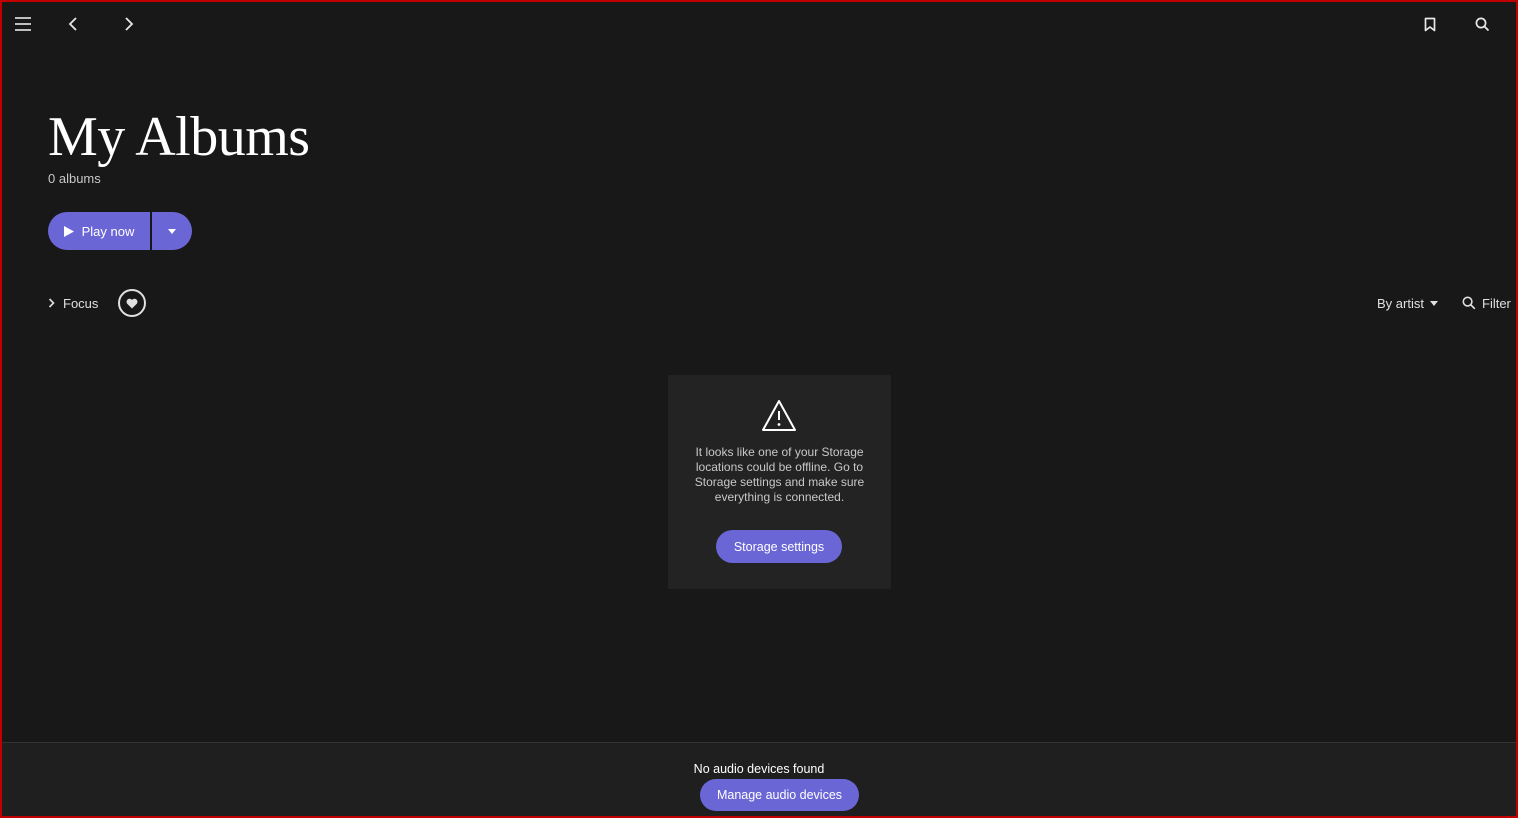 This screenshot has width=1518, height=818. What do you see at coordinates (1430, 24) in the screenshot?
I see `bookmark-icon` at bounding box center [1430, 24].